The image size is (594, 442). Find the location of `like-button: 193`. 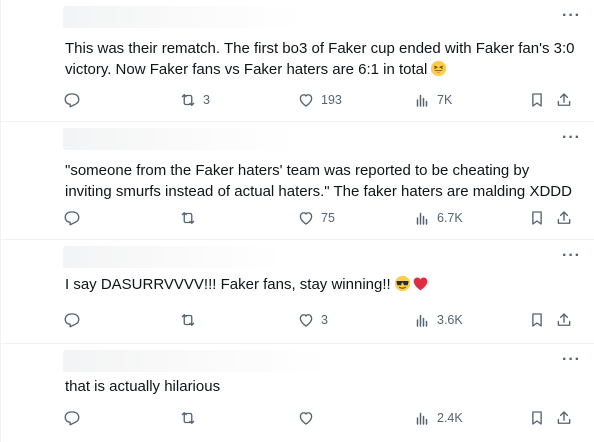

like-button: 193 is located at coordinates (319, 100).